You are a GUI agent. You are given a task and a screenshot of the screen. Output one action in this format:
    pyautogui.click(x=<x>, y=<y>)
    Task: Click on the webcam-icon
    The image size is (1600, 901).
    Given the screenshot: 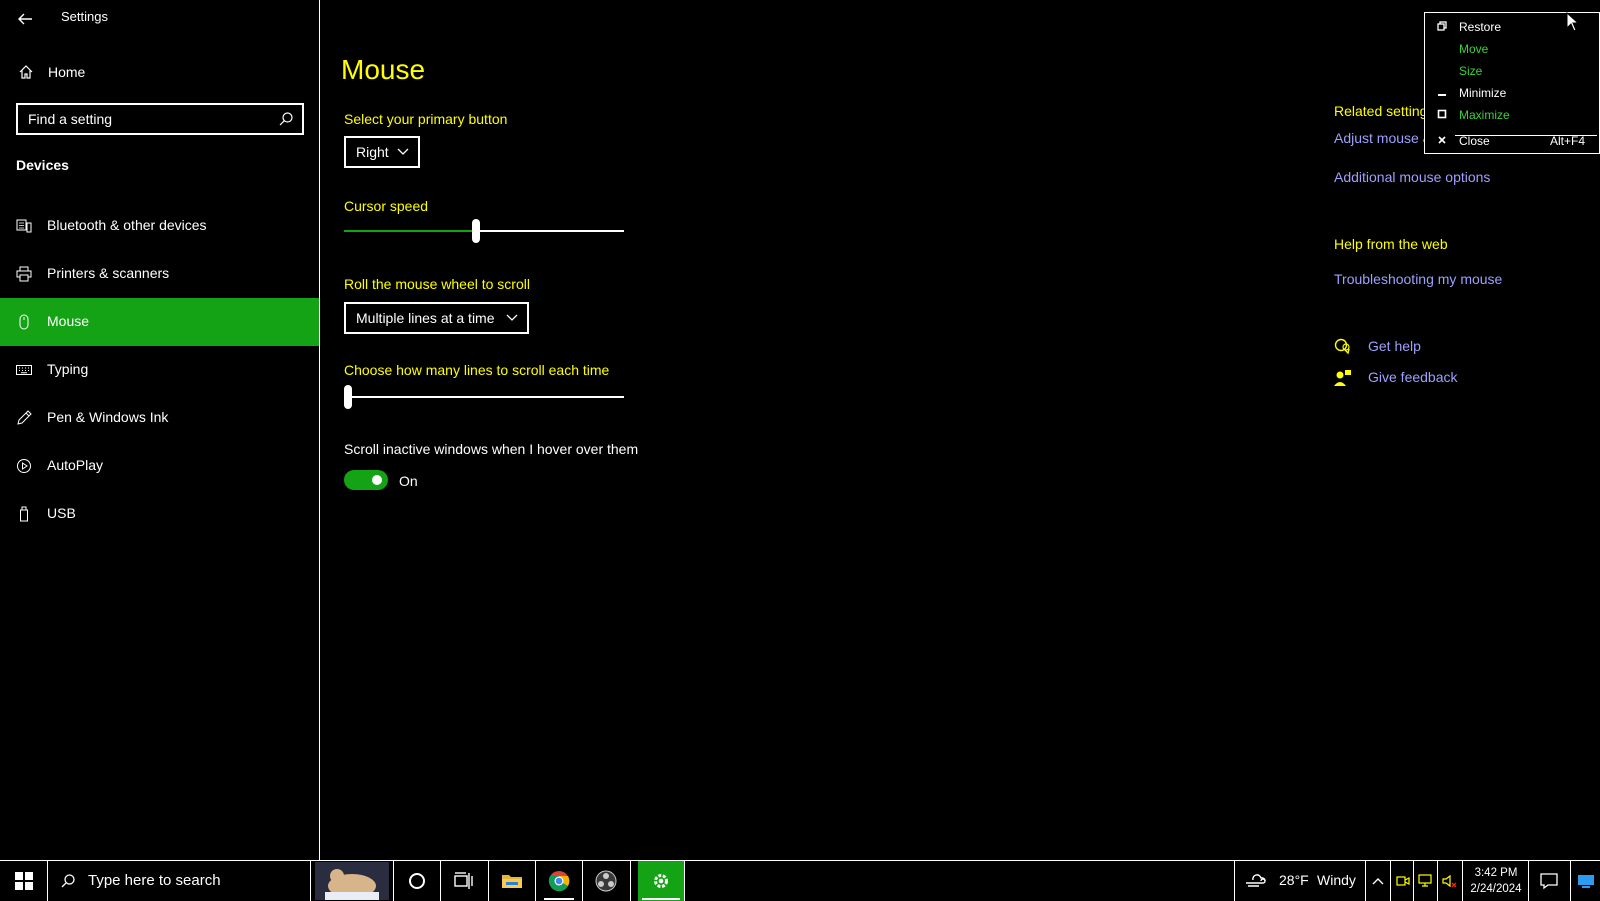 What is the action you would take?
    pyautogui.click(x=1403, y=881)
    